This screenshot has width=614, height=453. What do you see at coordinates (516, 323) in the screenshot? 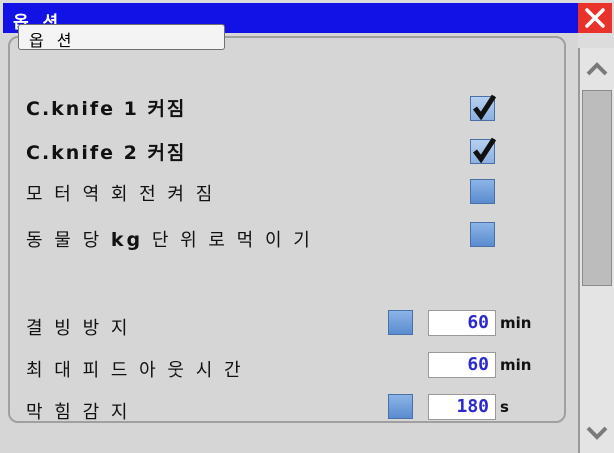
I see `freeze-unit: min` at bounding box center [516, 323].